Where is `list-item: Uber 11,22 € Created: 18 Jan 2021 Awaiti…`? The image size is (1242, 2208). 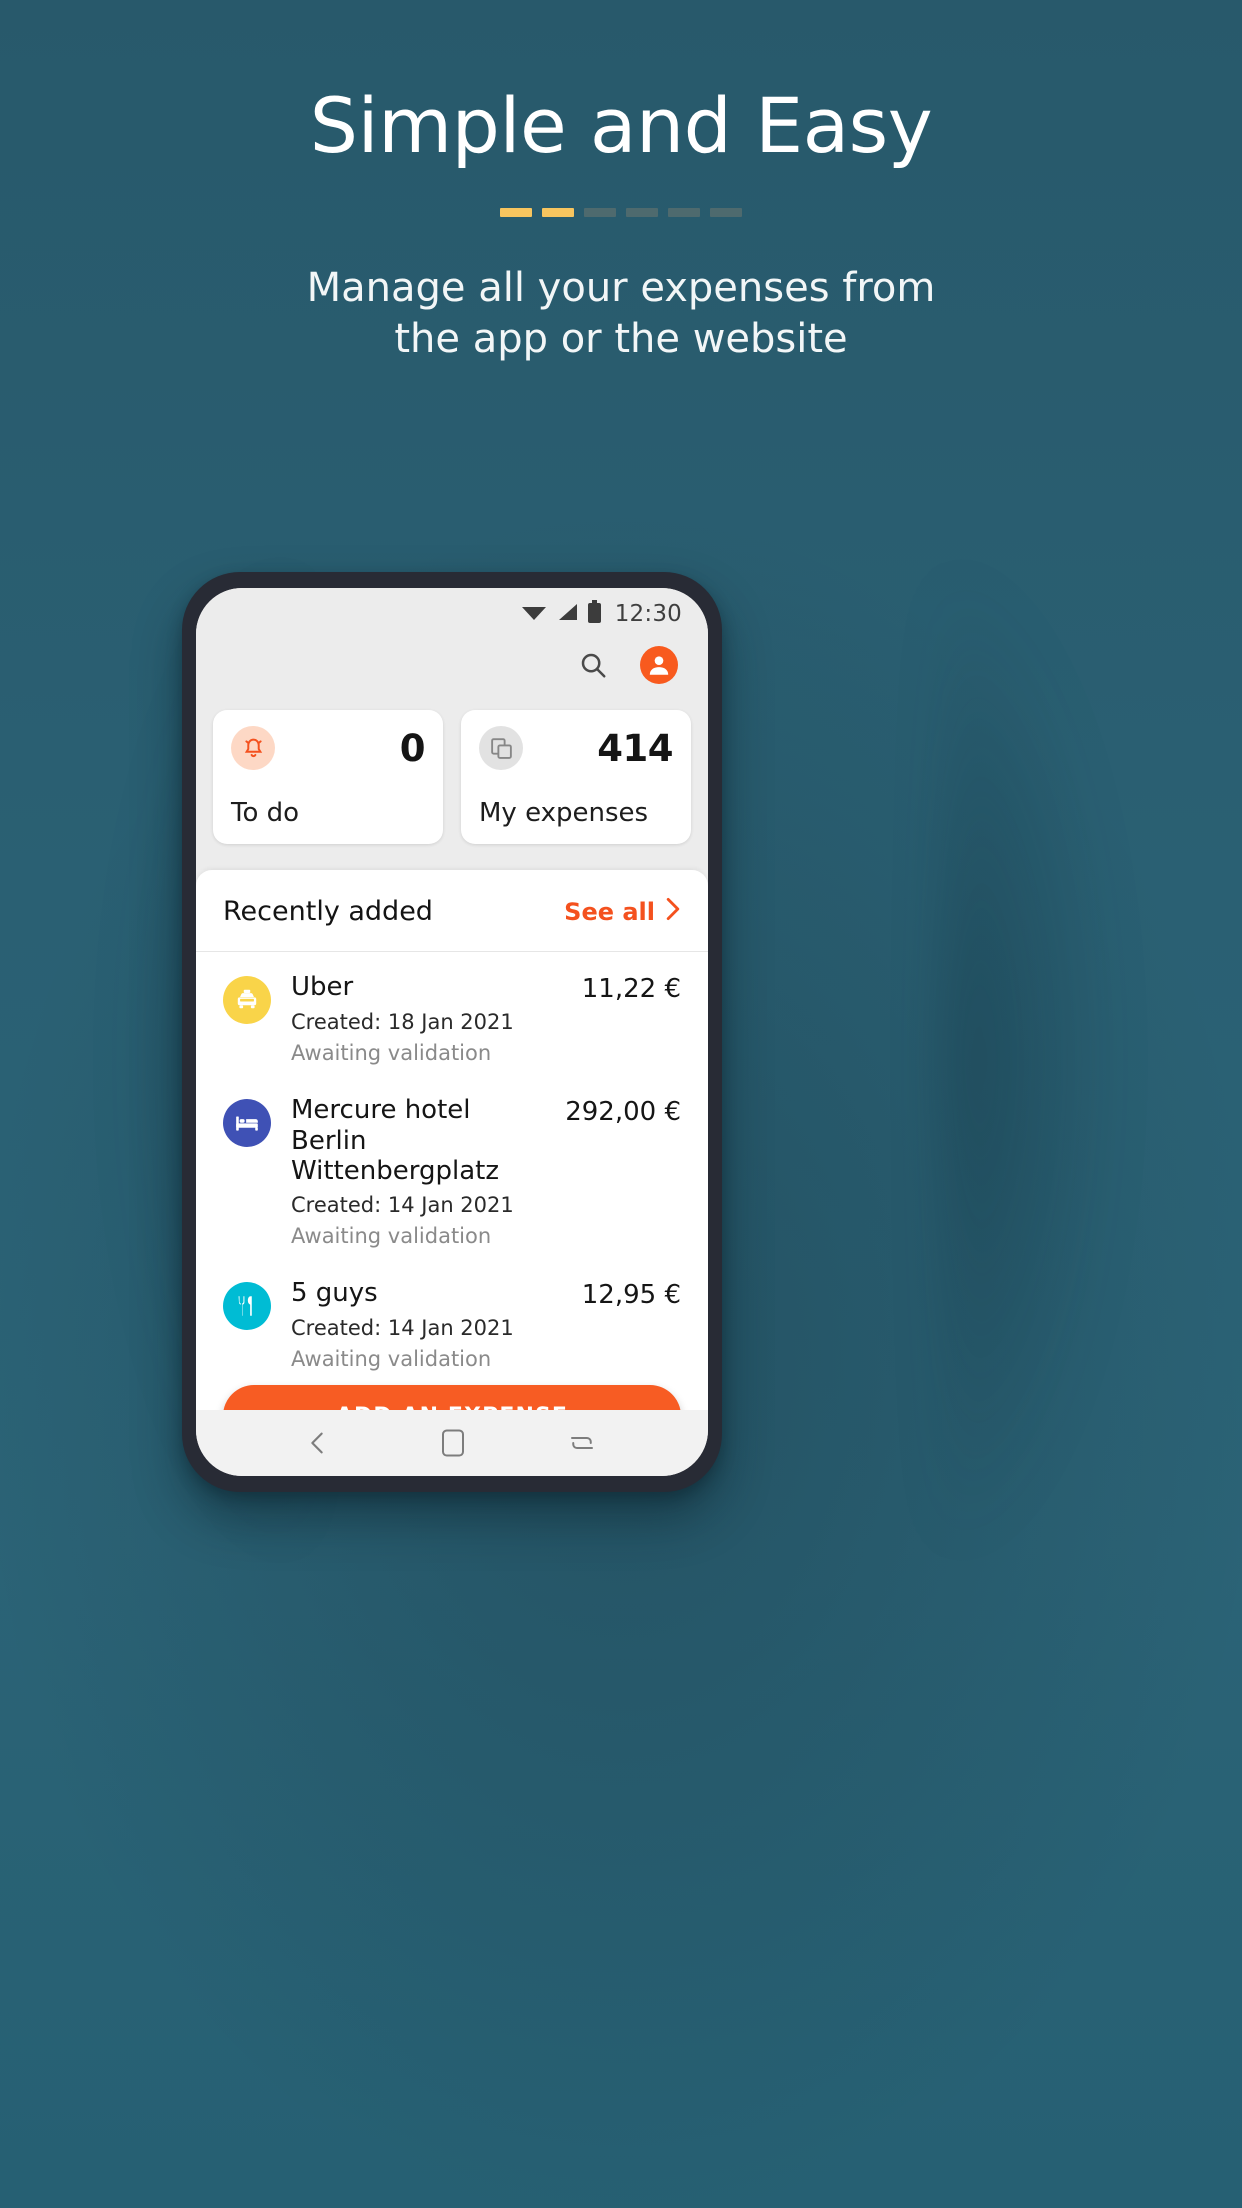 list-item: Uber 11,22 € Created: 18 Jan 2021 Awaiti… is located at coordinates (452, 1017).